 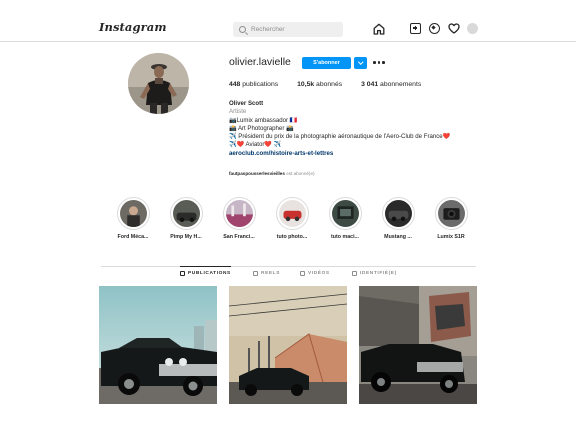 What do you see at coordinates (268, 29) in the screenshot?
I see `search-placeholder: Rechercher` at bounding box center [268, 29].